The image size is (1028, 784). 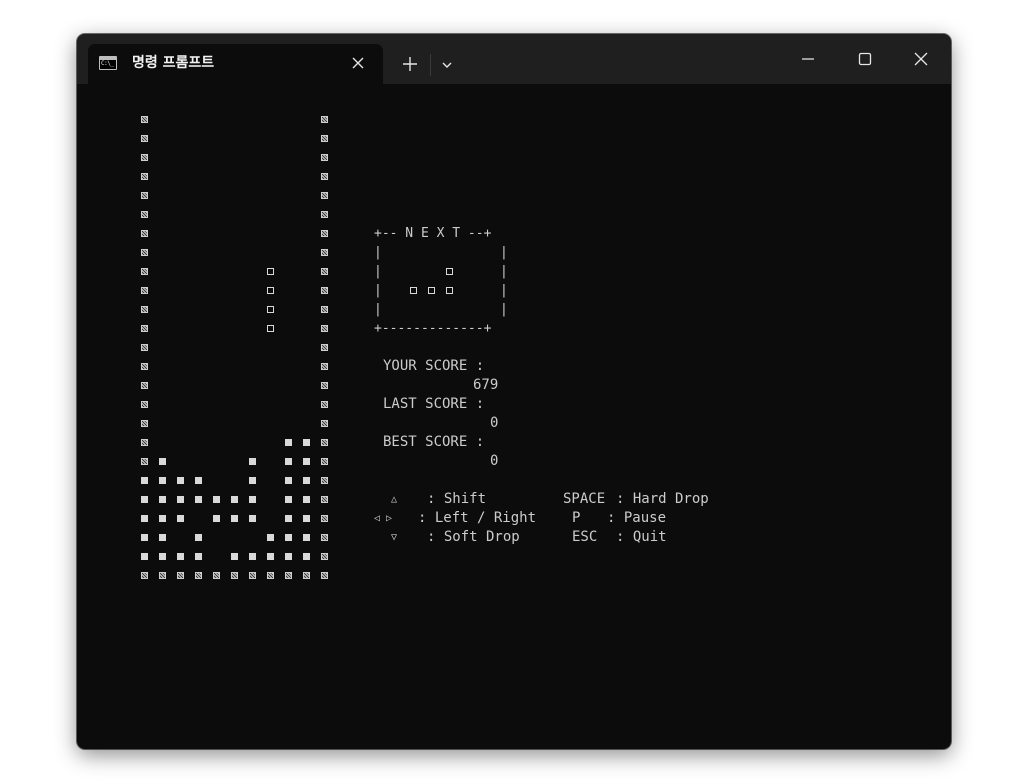 I want to click on soft-drop-key-icon: ▽, so click(x=394, y=537).